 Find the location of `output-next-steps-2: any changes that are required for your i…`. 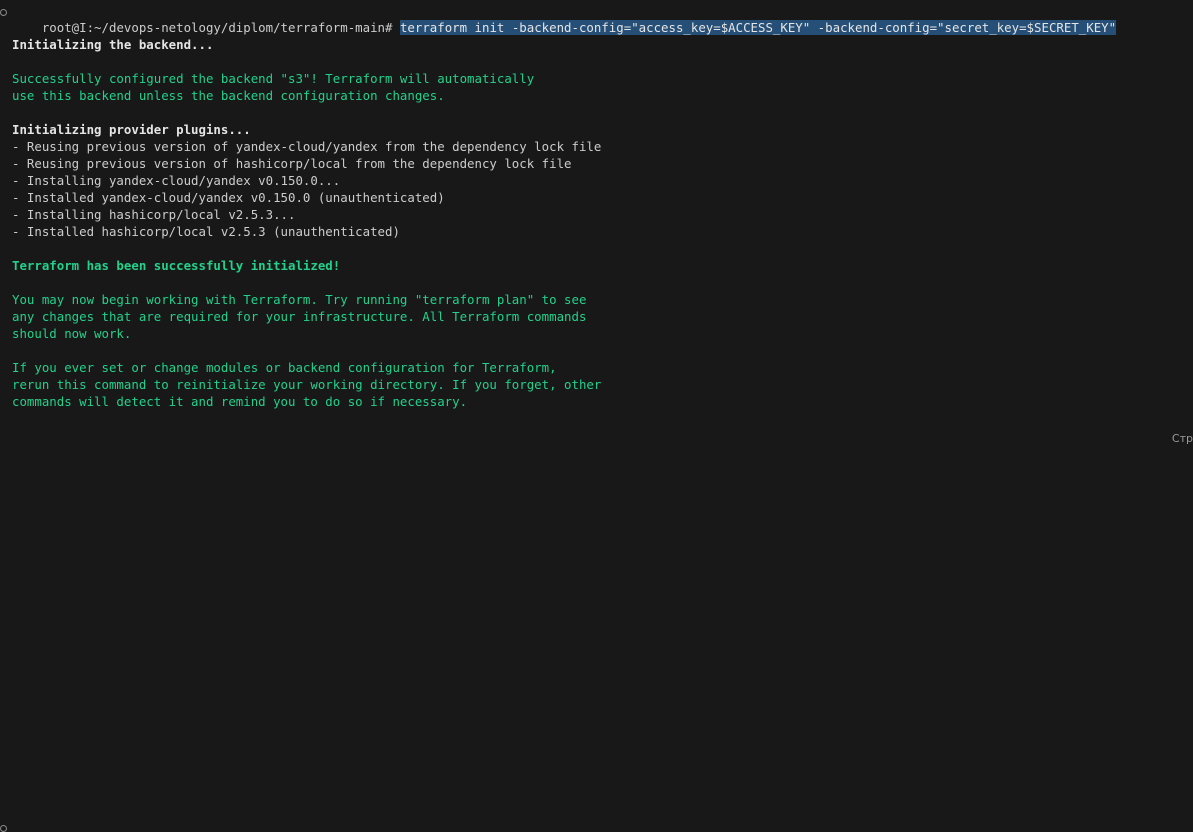

output-next-steps-2: any changes that are required for your i… is located at coordinates (299, 316).